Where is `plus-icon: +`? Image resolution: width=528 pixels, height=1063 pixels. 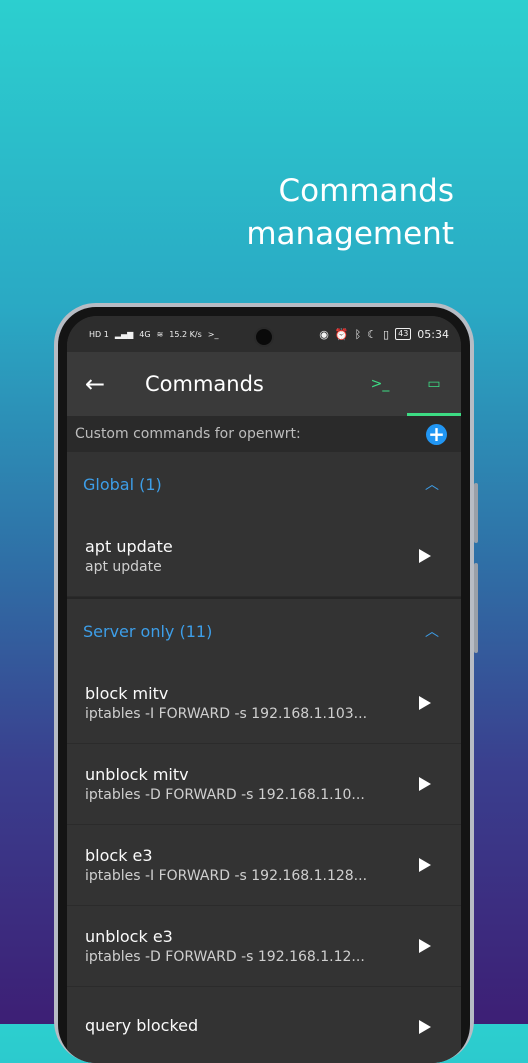
plus-icon: + is located at coordinates (436, 433).